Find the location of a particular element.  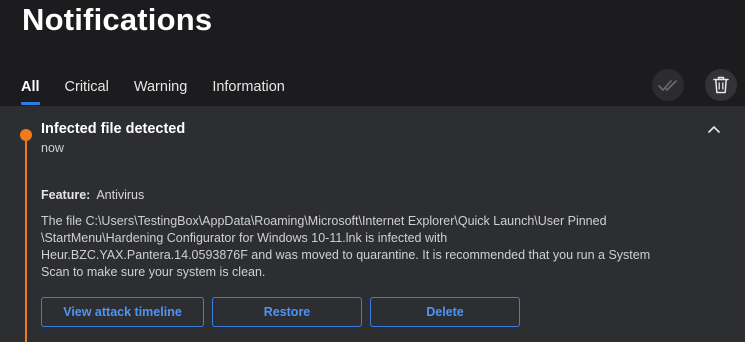

collapse-button is located at coordinates (714, 129).